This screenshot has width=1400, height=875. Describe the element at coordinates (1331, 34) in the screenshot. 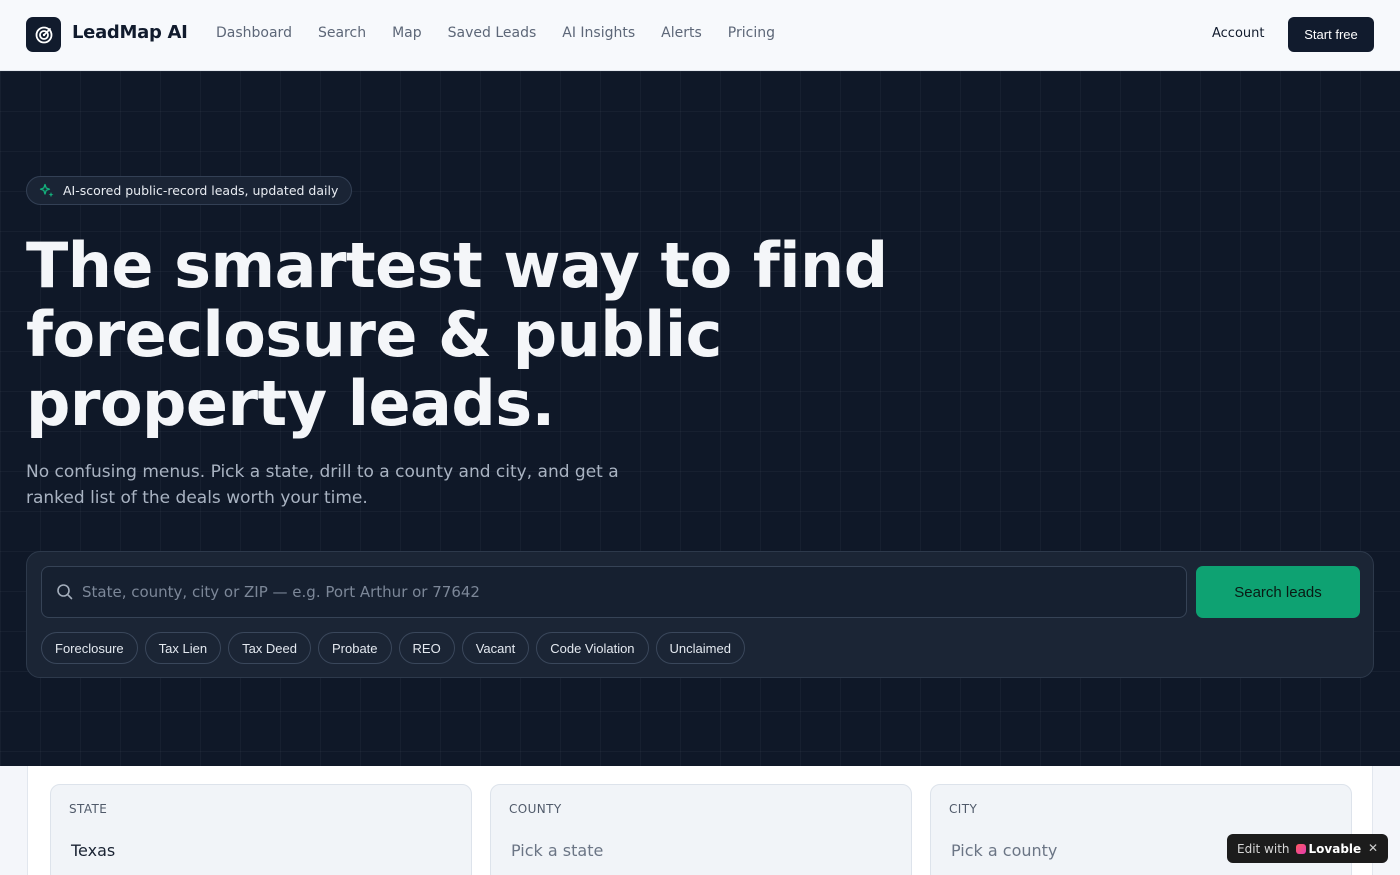

I see `start-free-button: Start free` at that location.